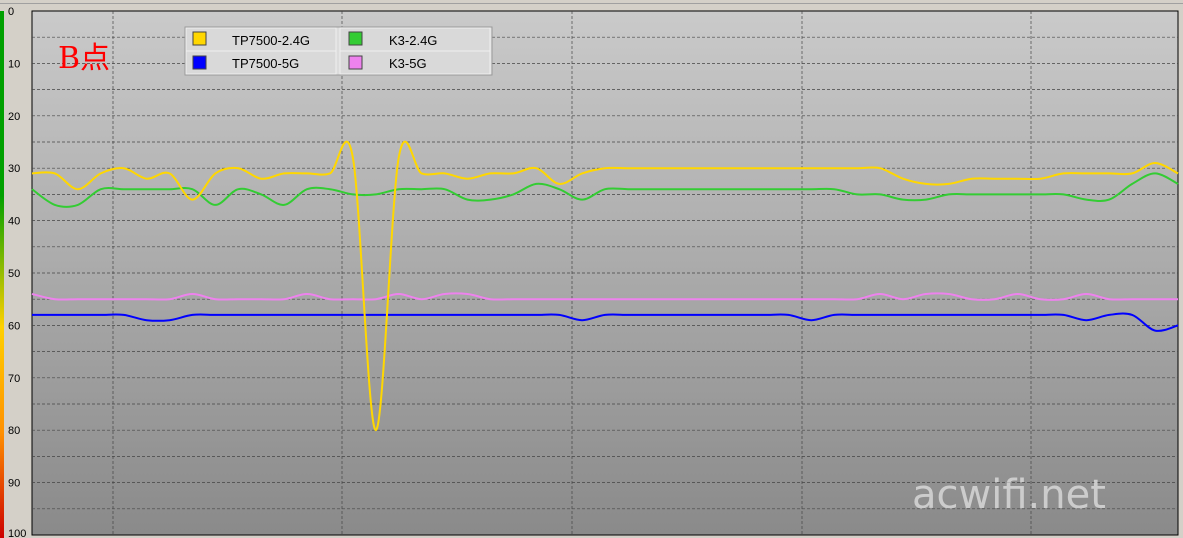  What do you see at coordinates (14, 117) in the screenshot?
I see `y-tick-label: 20` at bounding box center [14, 117].